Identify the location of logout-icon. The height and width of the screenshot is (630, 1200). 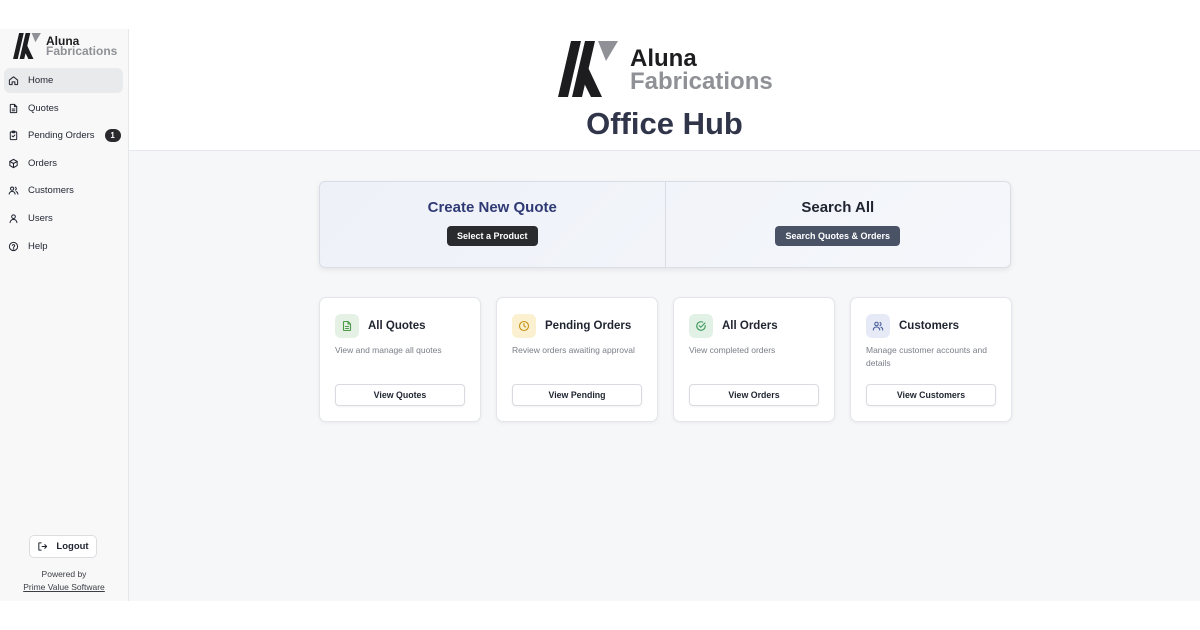
(42, 546).